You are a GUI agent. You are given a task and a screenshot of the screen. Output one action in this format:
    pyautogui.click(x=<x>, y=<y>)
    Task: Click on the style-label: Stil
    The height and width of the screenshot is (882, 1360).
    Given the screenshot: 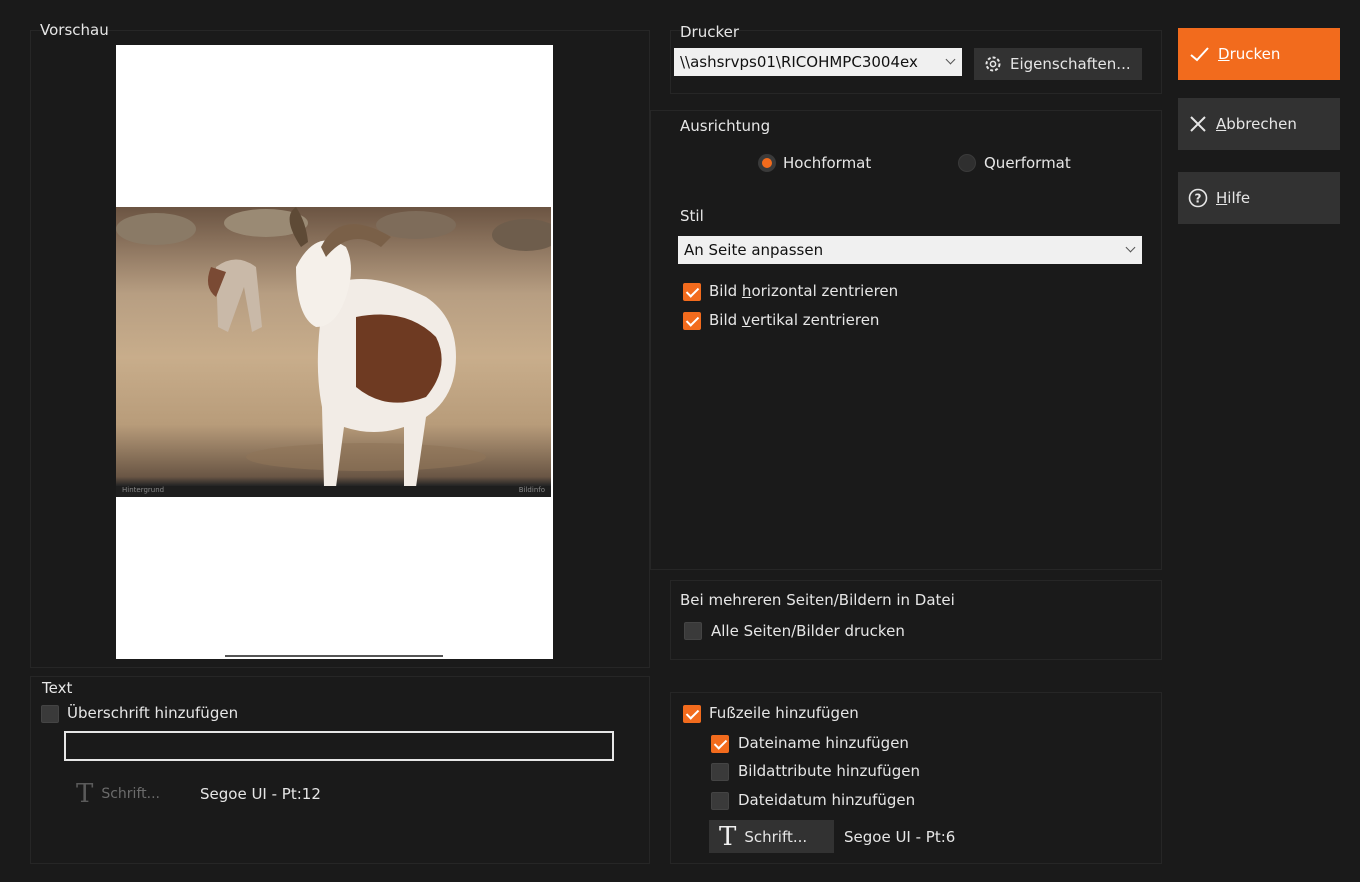 What is the action you would take?
    pyautogui.click(x=692, y=216)
    